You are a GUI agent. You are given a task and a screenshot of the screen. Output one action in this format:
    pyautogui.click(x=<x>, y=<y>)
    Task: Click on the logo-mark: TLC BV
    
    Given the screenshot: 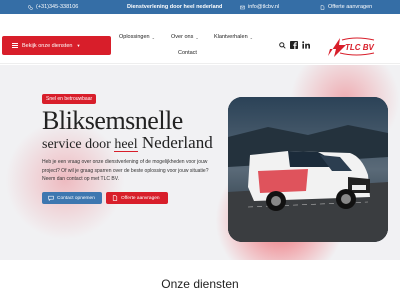 What is the action you would take?
    pyautogui.click(x=351, y=47)
    